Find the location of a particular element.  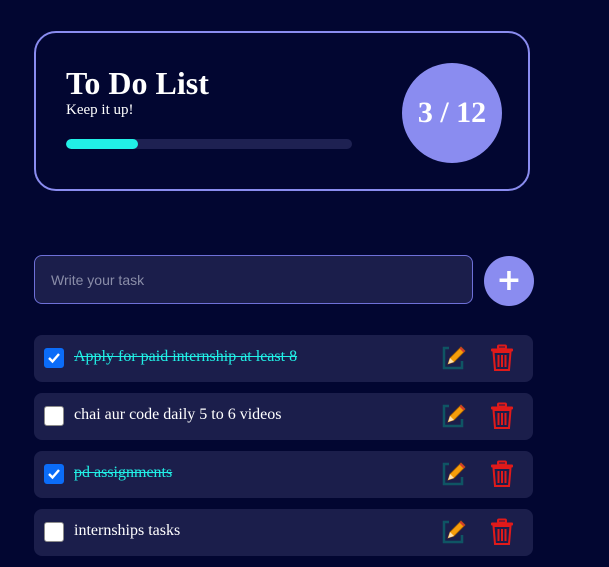

task-text: internships tasks is located at coordinates (127, 530).